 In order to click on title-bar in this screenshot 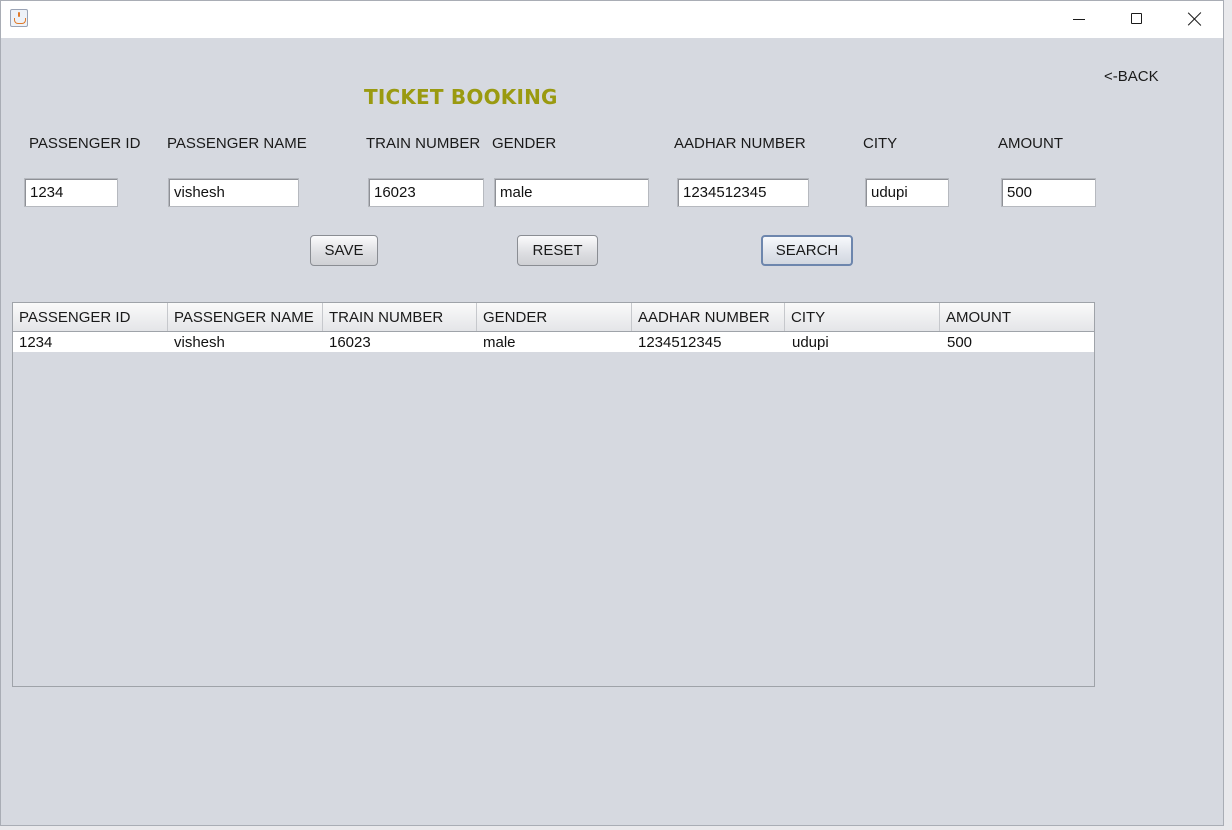, I will do `click(612, 19)`.